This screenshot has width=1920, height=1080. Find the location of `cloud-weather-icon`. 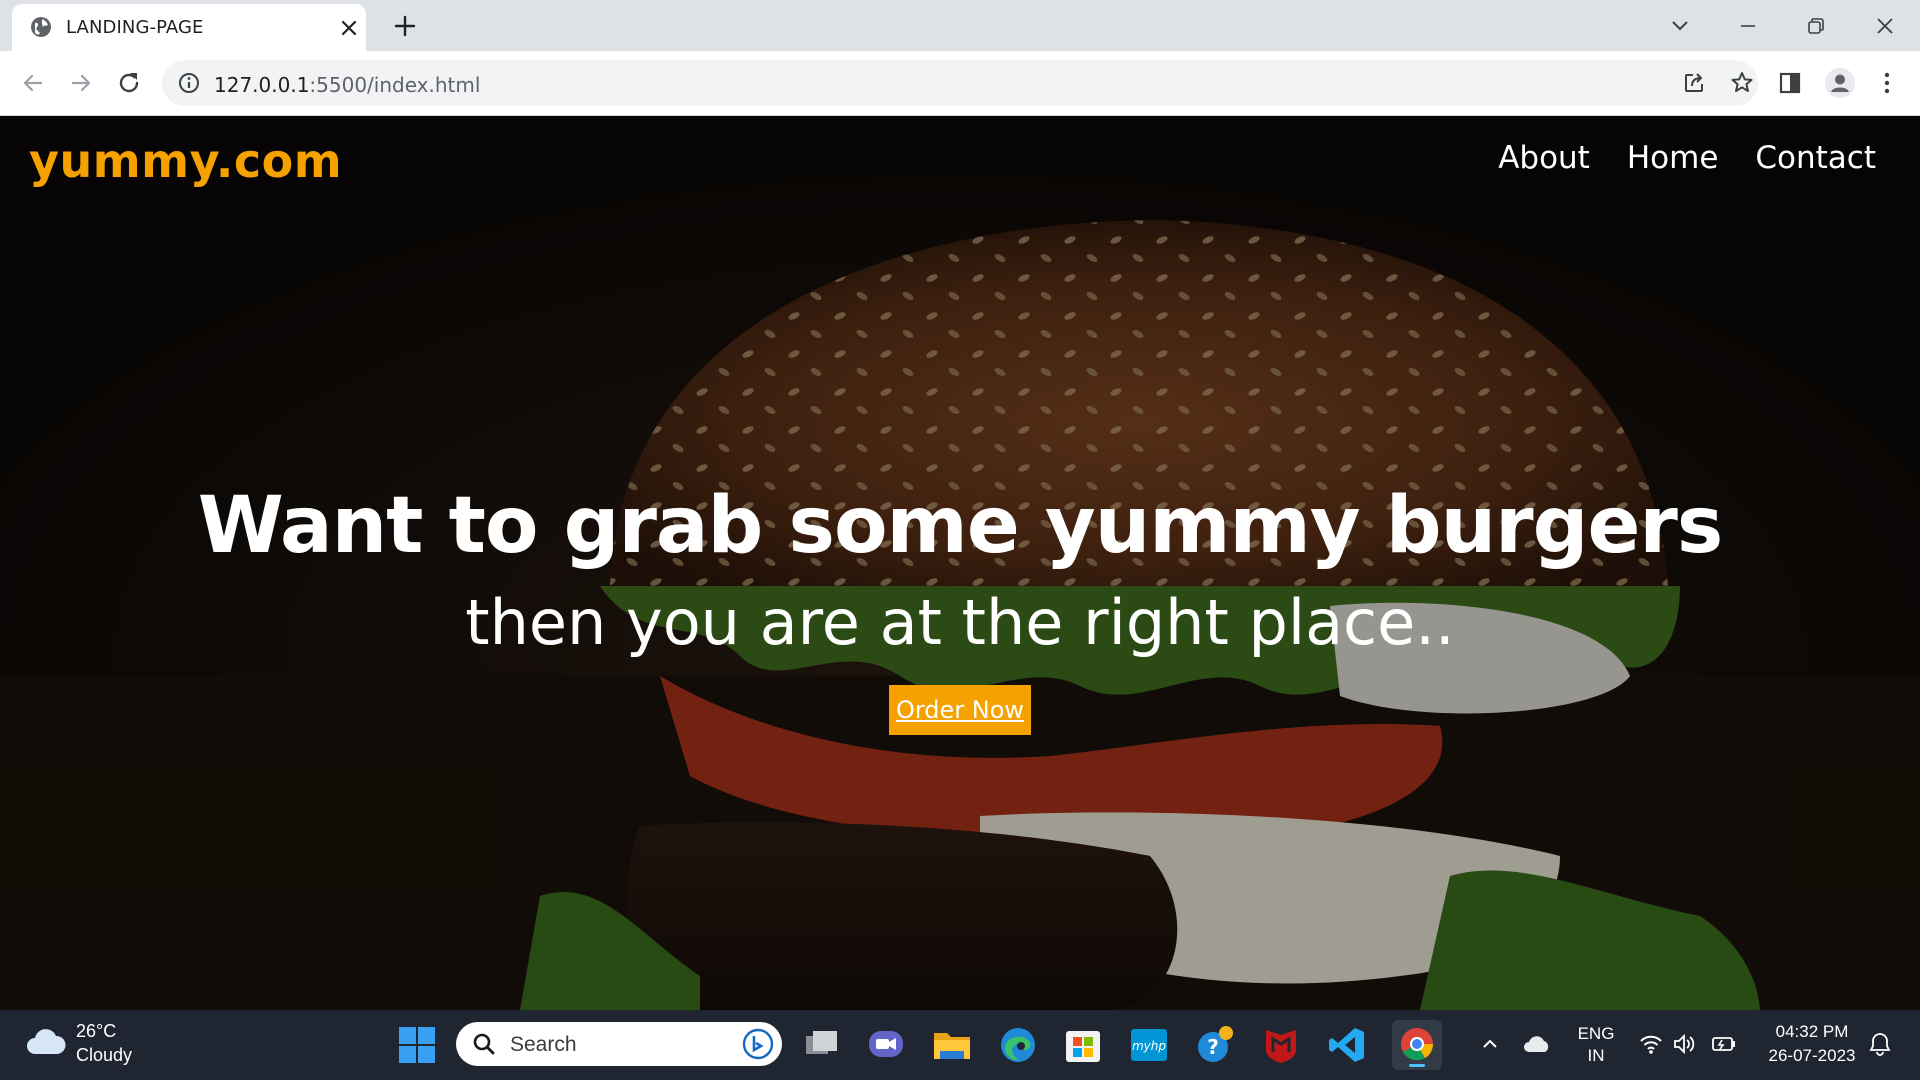

cloud-weather-icon is located at coordinates (46, 1042).